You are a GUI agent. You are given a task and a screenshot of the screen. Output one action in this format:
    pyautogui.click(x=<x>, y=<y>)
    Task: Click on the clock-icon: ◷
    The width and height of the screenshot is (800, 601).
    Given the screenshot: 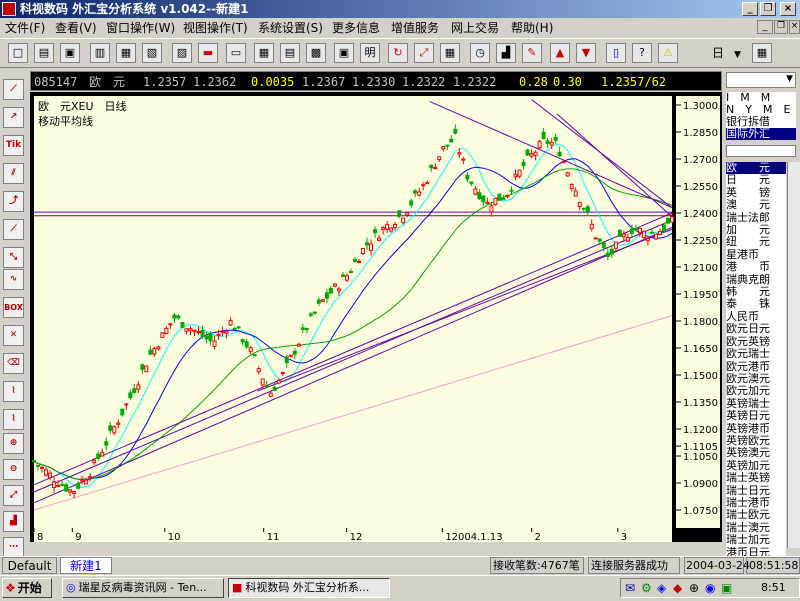 What is the action you would take?
    pyautogui.click(x=480, y=53)
    